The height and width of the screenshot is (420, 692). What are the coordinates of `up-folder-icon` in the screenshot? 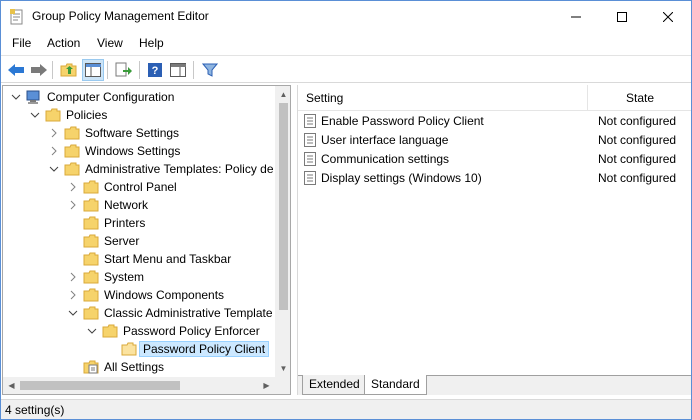 It's located at (68, 70).